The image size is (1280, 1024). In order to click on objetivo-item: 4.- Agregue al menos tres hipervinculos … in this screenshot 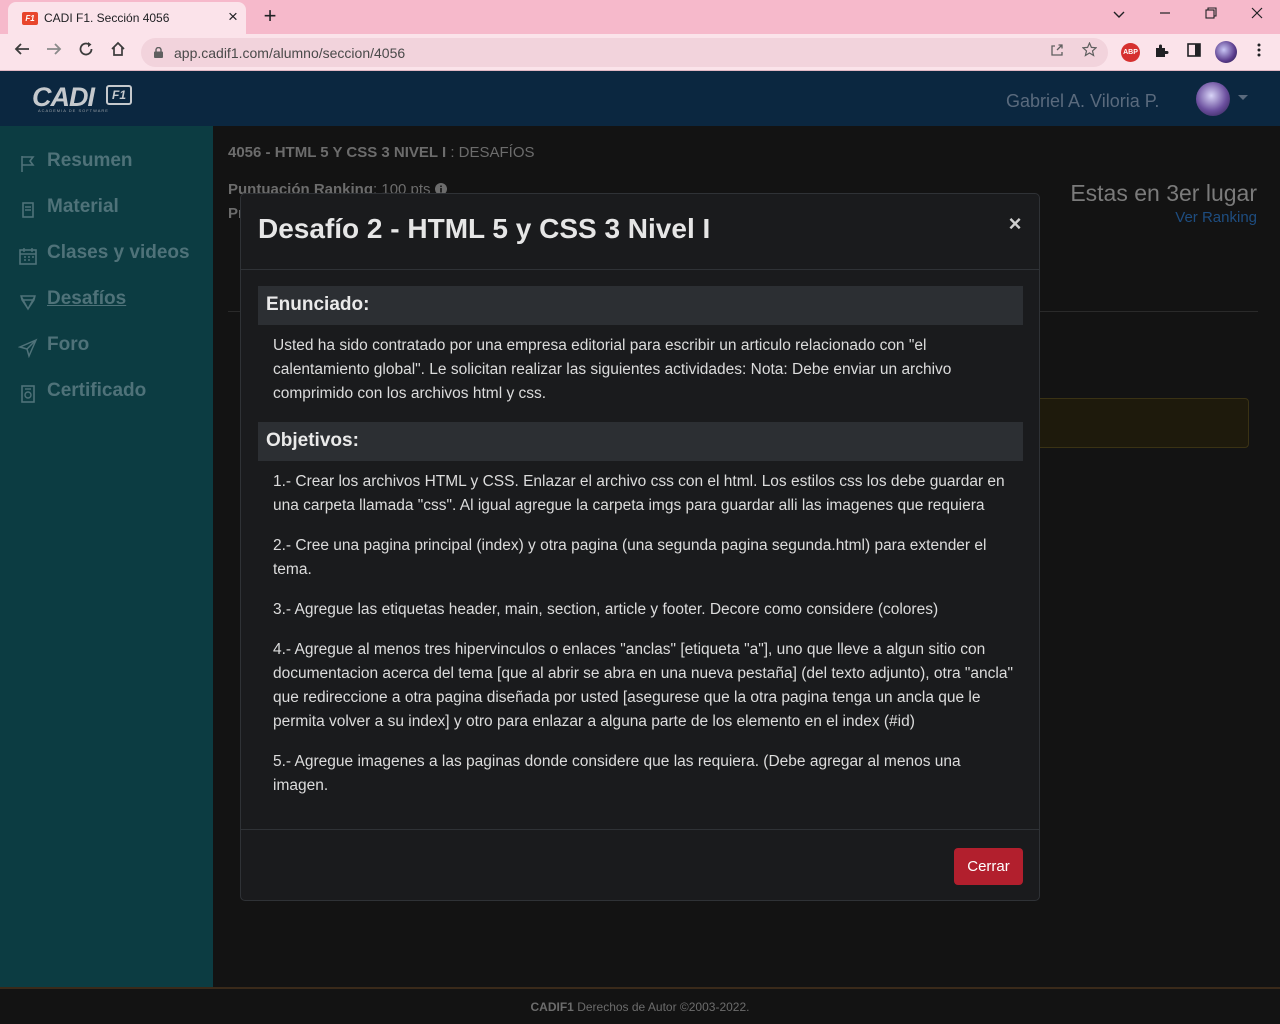, I will do `click(643, 685)`.